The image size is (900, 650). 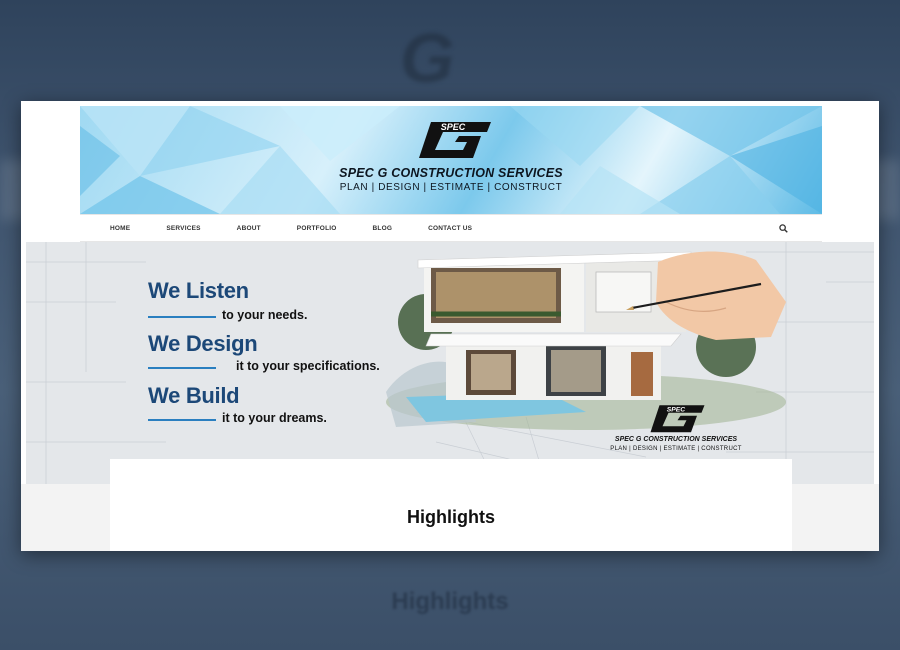 What do you see at coordinates (274, 418) in the screenshot?
I see `slogan-build-text: it to your dreams.` at bounding box center [274, 418].